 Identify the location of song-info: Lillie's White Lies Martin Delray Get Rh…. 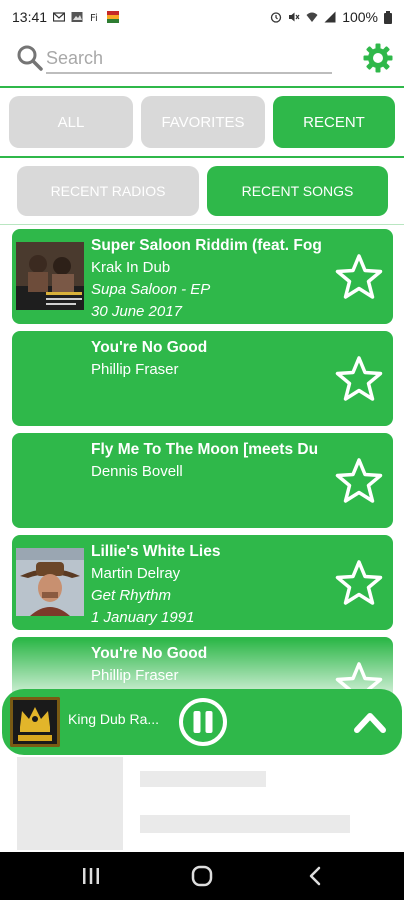
(211, 585).